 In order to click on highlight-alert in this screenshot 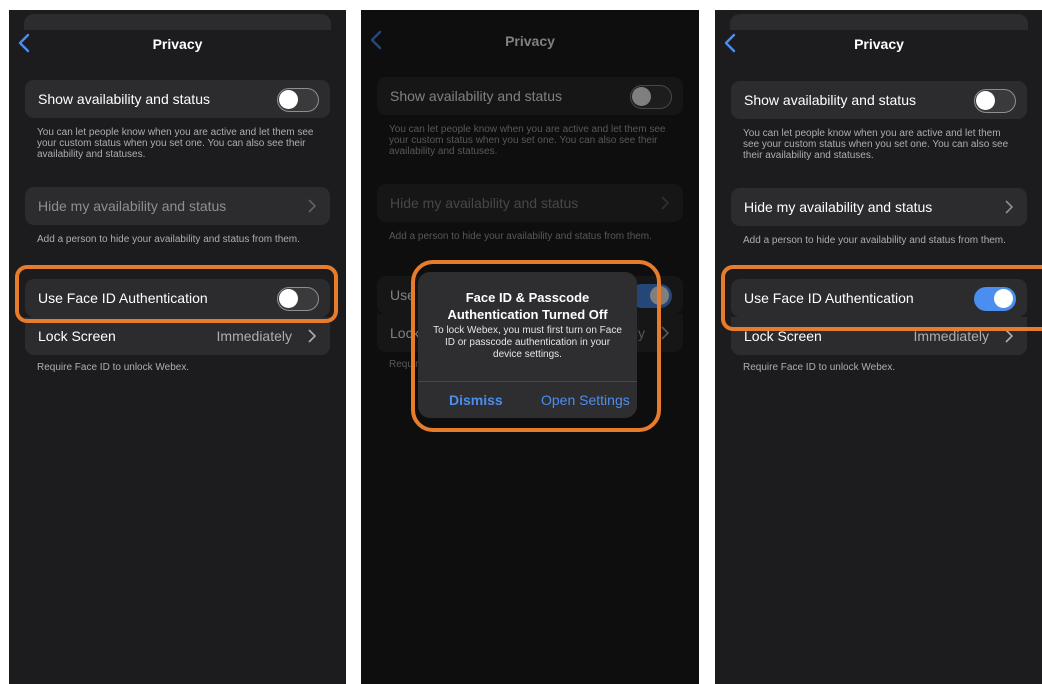, I will do `click(536, 346)`.